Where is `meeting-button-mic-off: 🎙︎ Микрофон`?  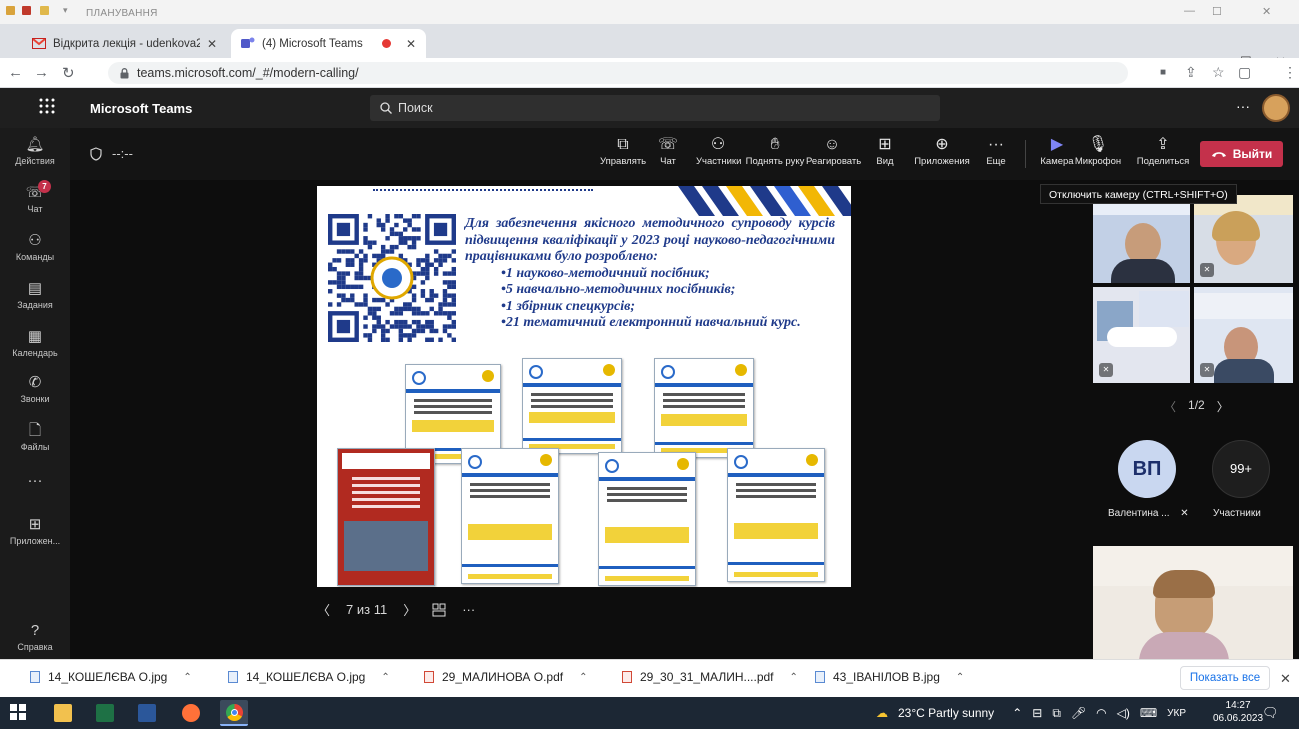
meeting-button-mic-off: 🎙︎ Микрофон is located at coordinates (1098, 150).